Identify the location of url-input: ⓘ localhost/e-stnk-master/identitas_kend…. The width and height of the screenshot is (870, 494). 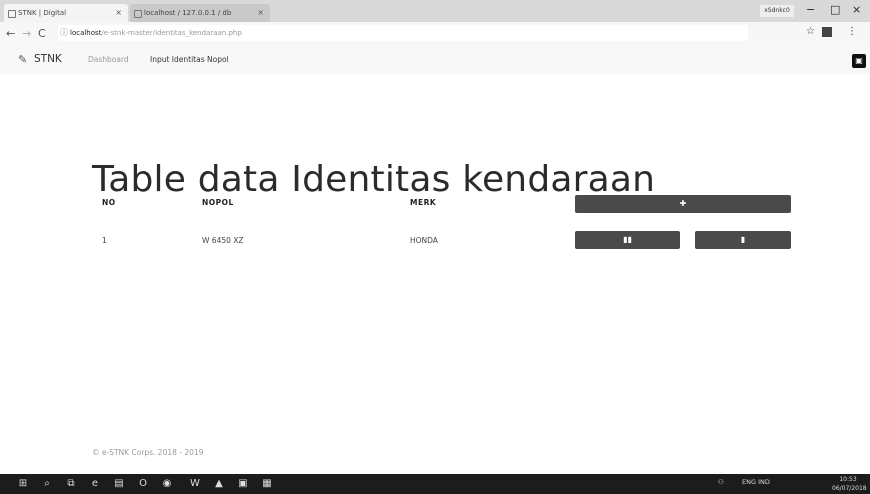
(403, 33).